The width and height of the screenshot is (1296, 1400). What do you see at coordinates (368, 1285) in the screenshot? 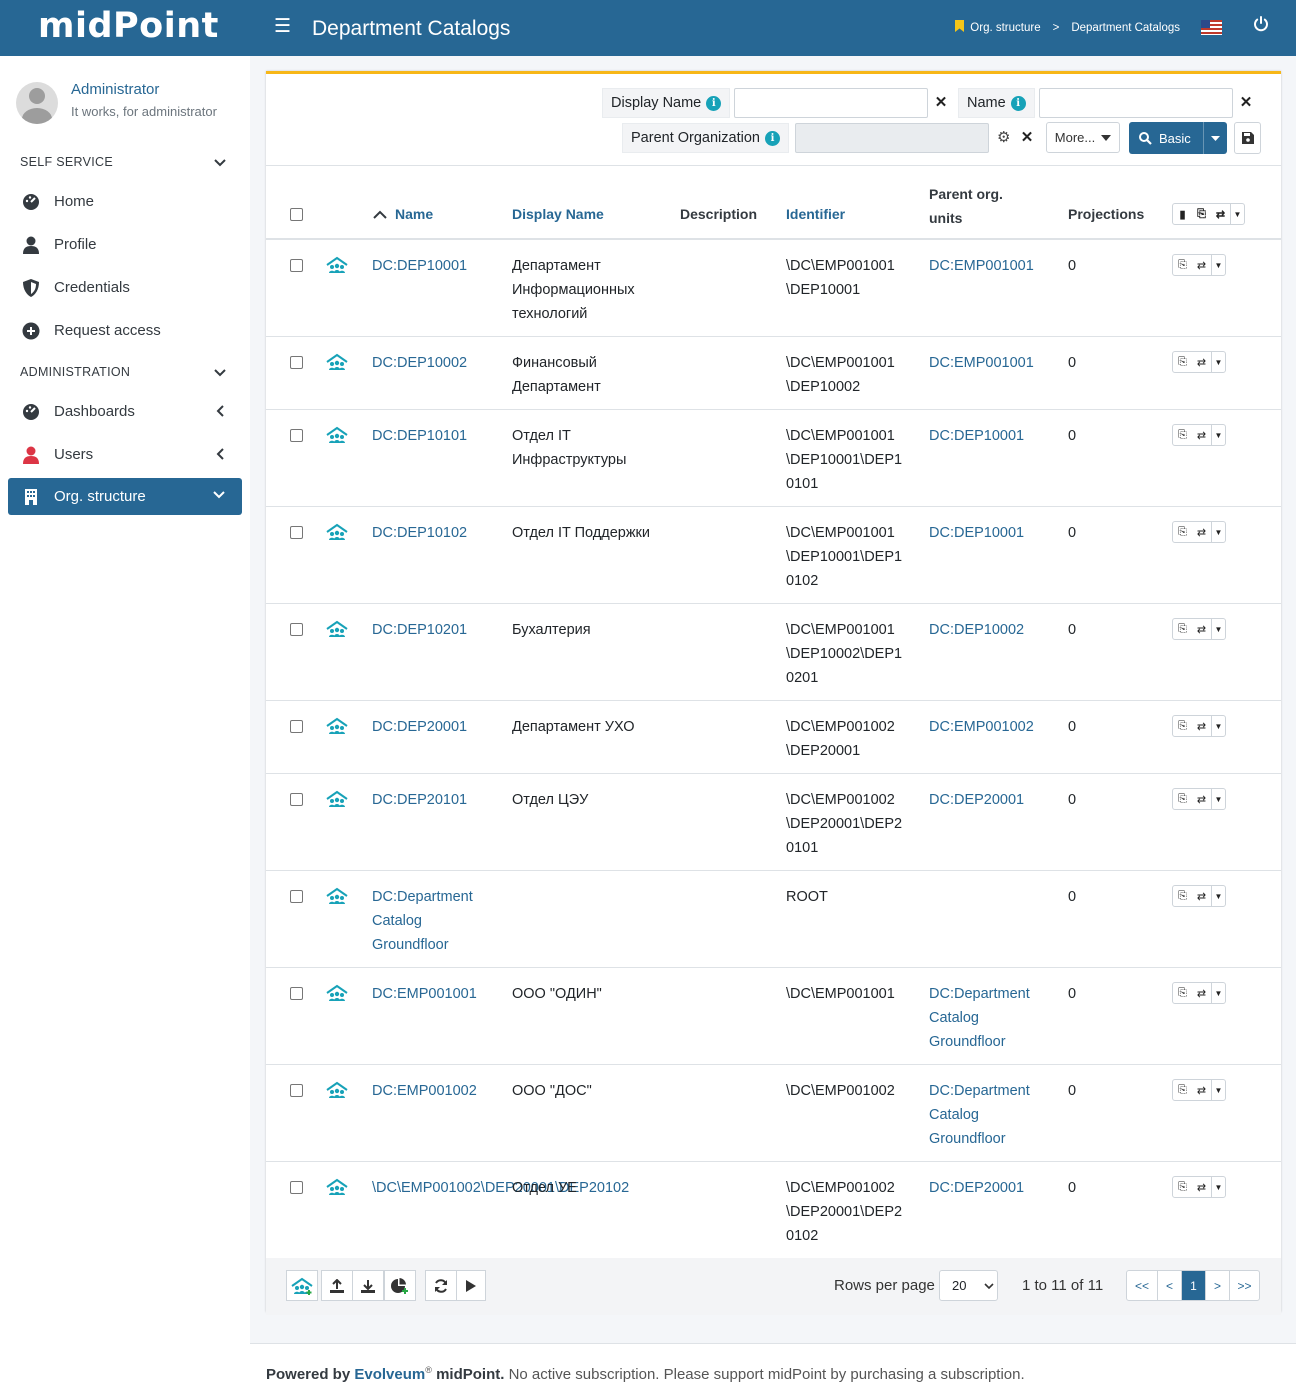
I see `export-button` at bounding box center [368, 1285].